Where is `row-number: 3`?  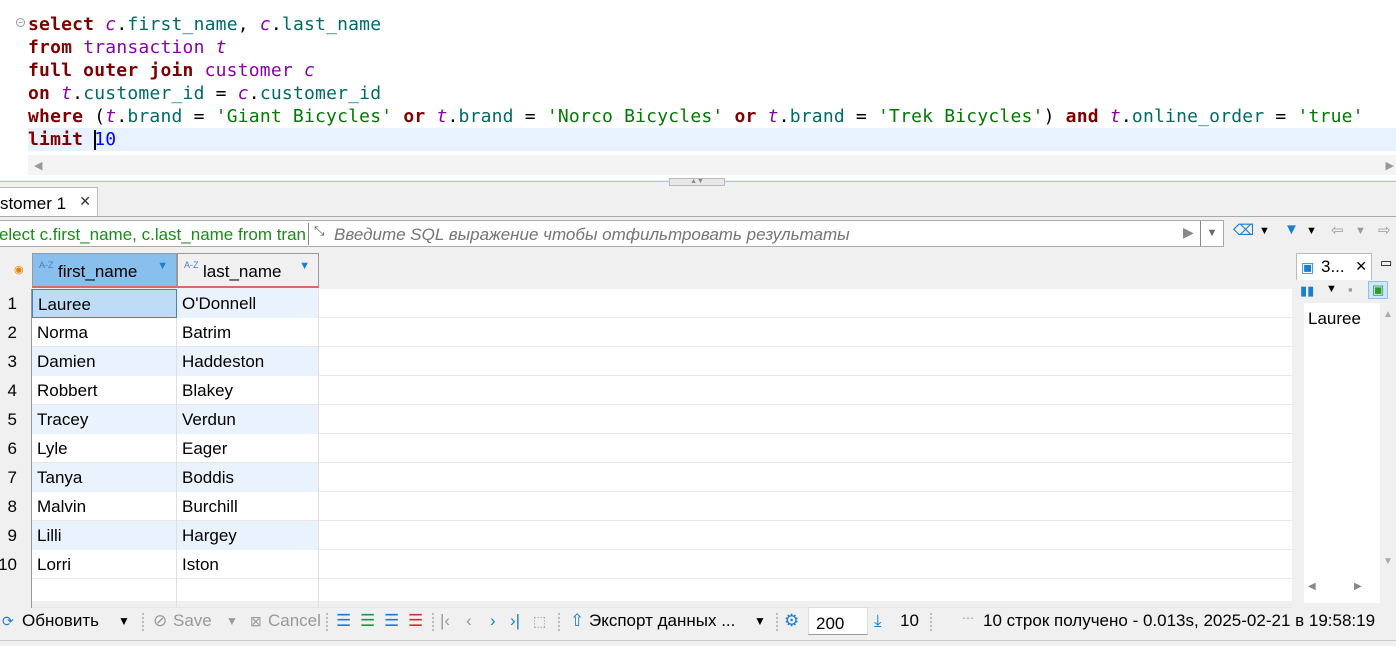
row-number: 3 is located at coordinates (16, 361).